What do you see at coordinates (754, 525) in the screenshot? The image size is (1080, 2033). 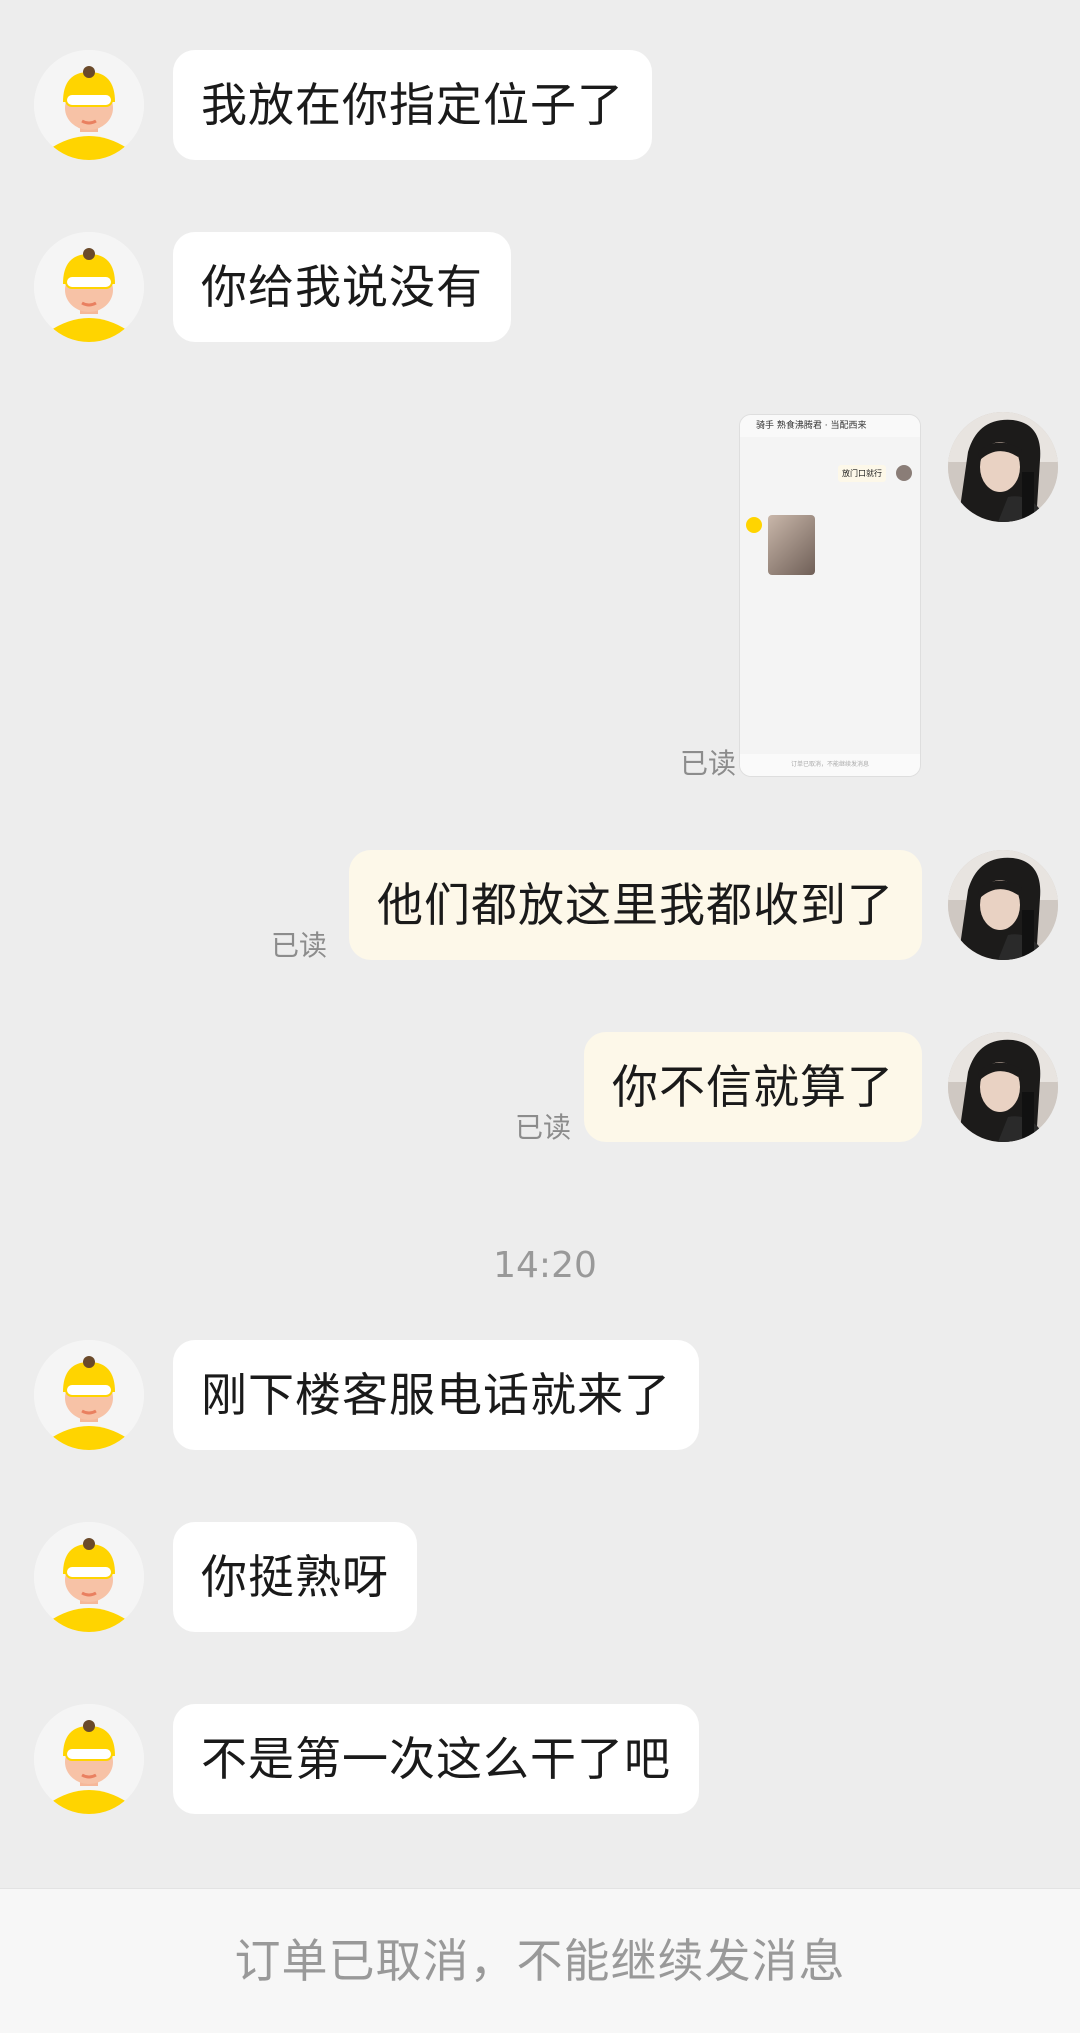 I see `thumbnail-rider-avatar` at bounding box center [754, 525].